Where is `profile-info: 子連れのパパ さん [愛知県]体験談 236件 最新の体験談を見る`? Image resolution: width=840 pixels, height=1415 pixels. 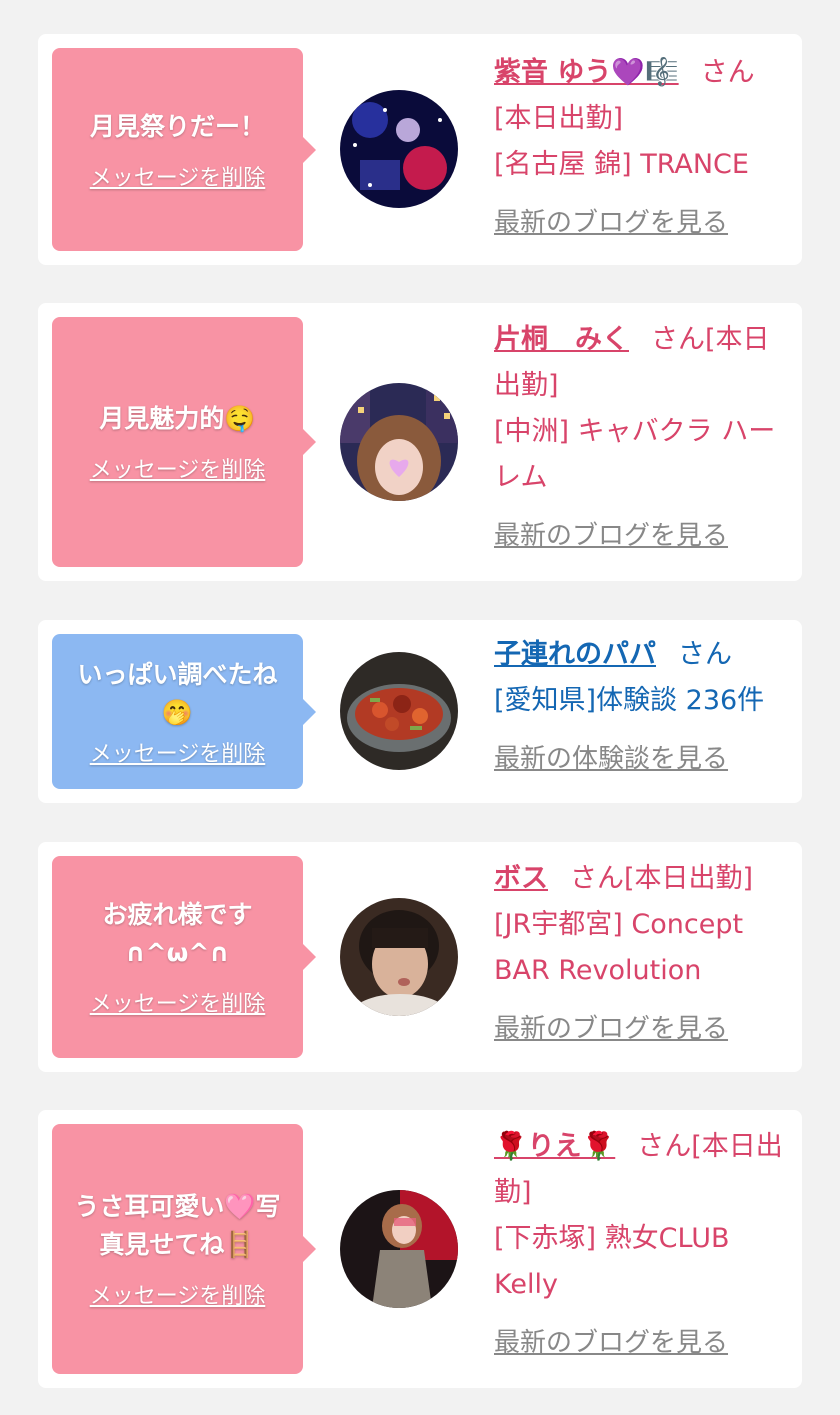 profile-info: 子連れのパパ さん [愛知県]体験談 236件 最新の体験談を見る is located at coordinates (641, 707).